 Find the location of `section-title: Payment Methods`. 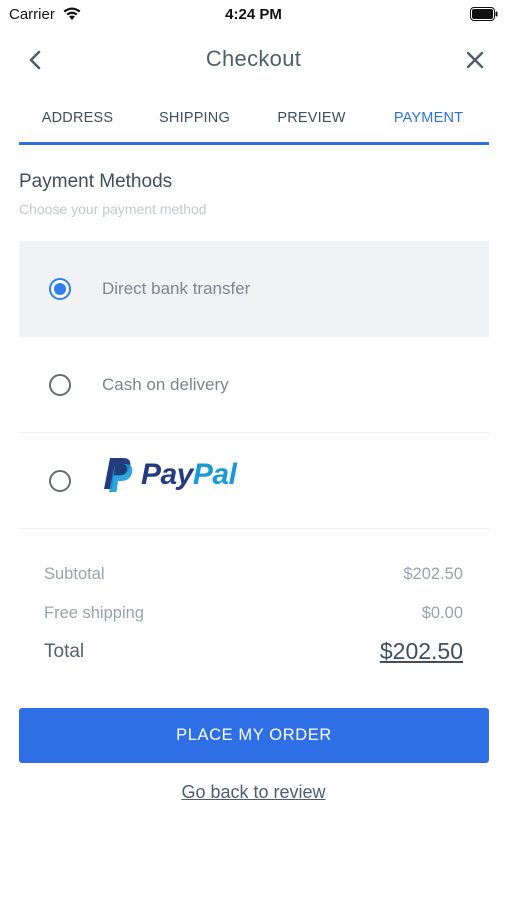

section-title: Payment Methods is located at coordinates (96, 181).